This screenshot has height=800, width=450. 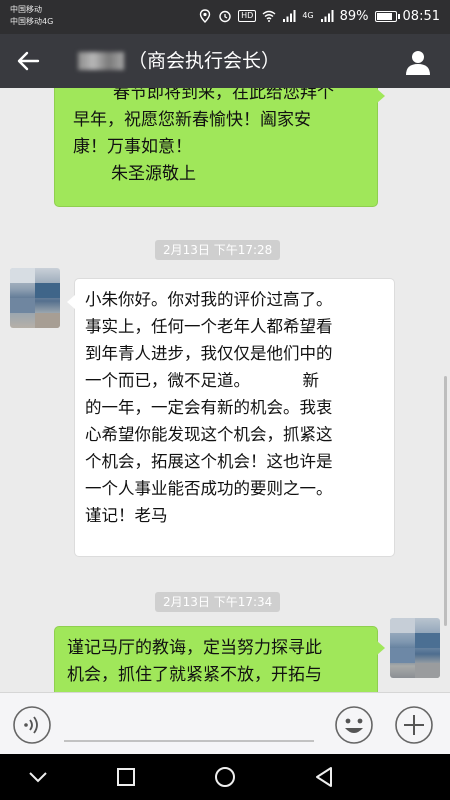 I want to click on system-nav-bar, so click(x=225, y=777).